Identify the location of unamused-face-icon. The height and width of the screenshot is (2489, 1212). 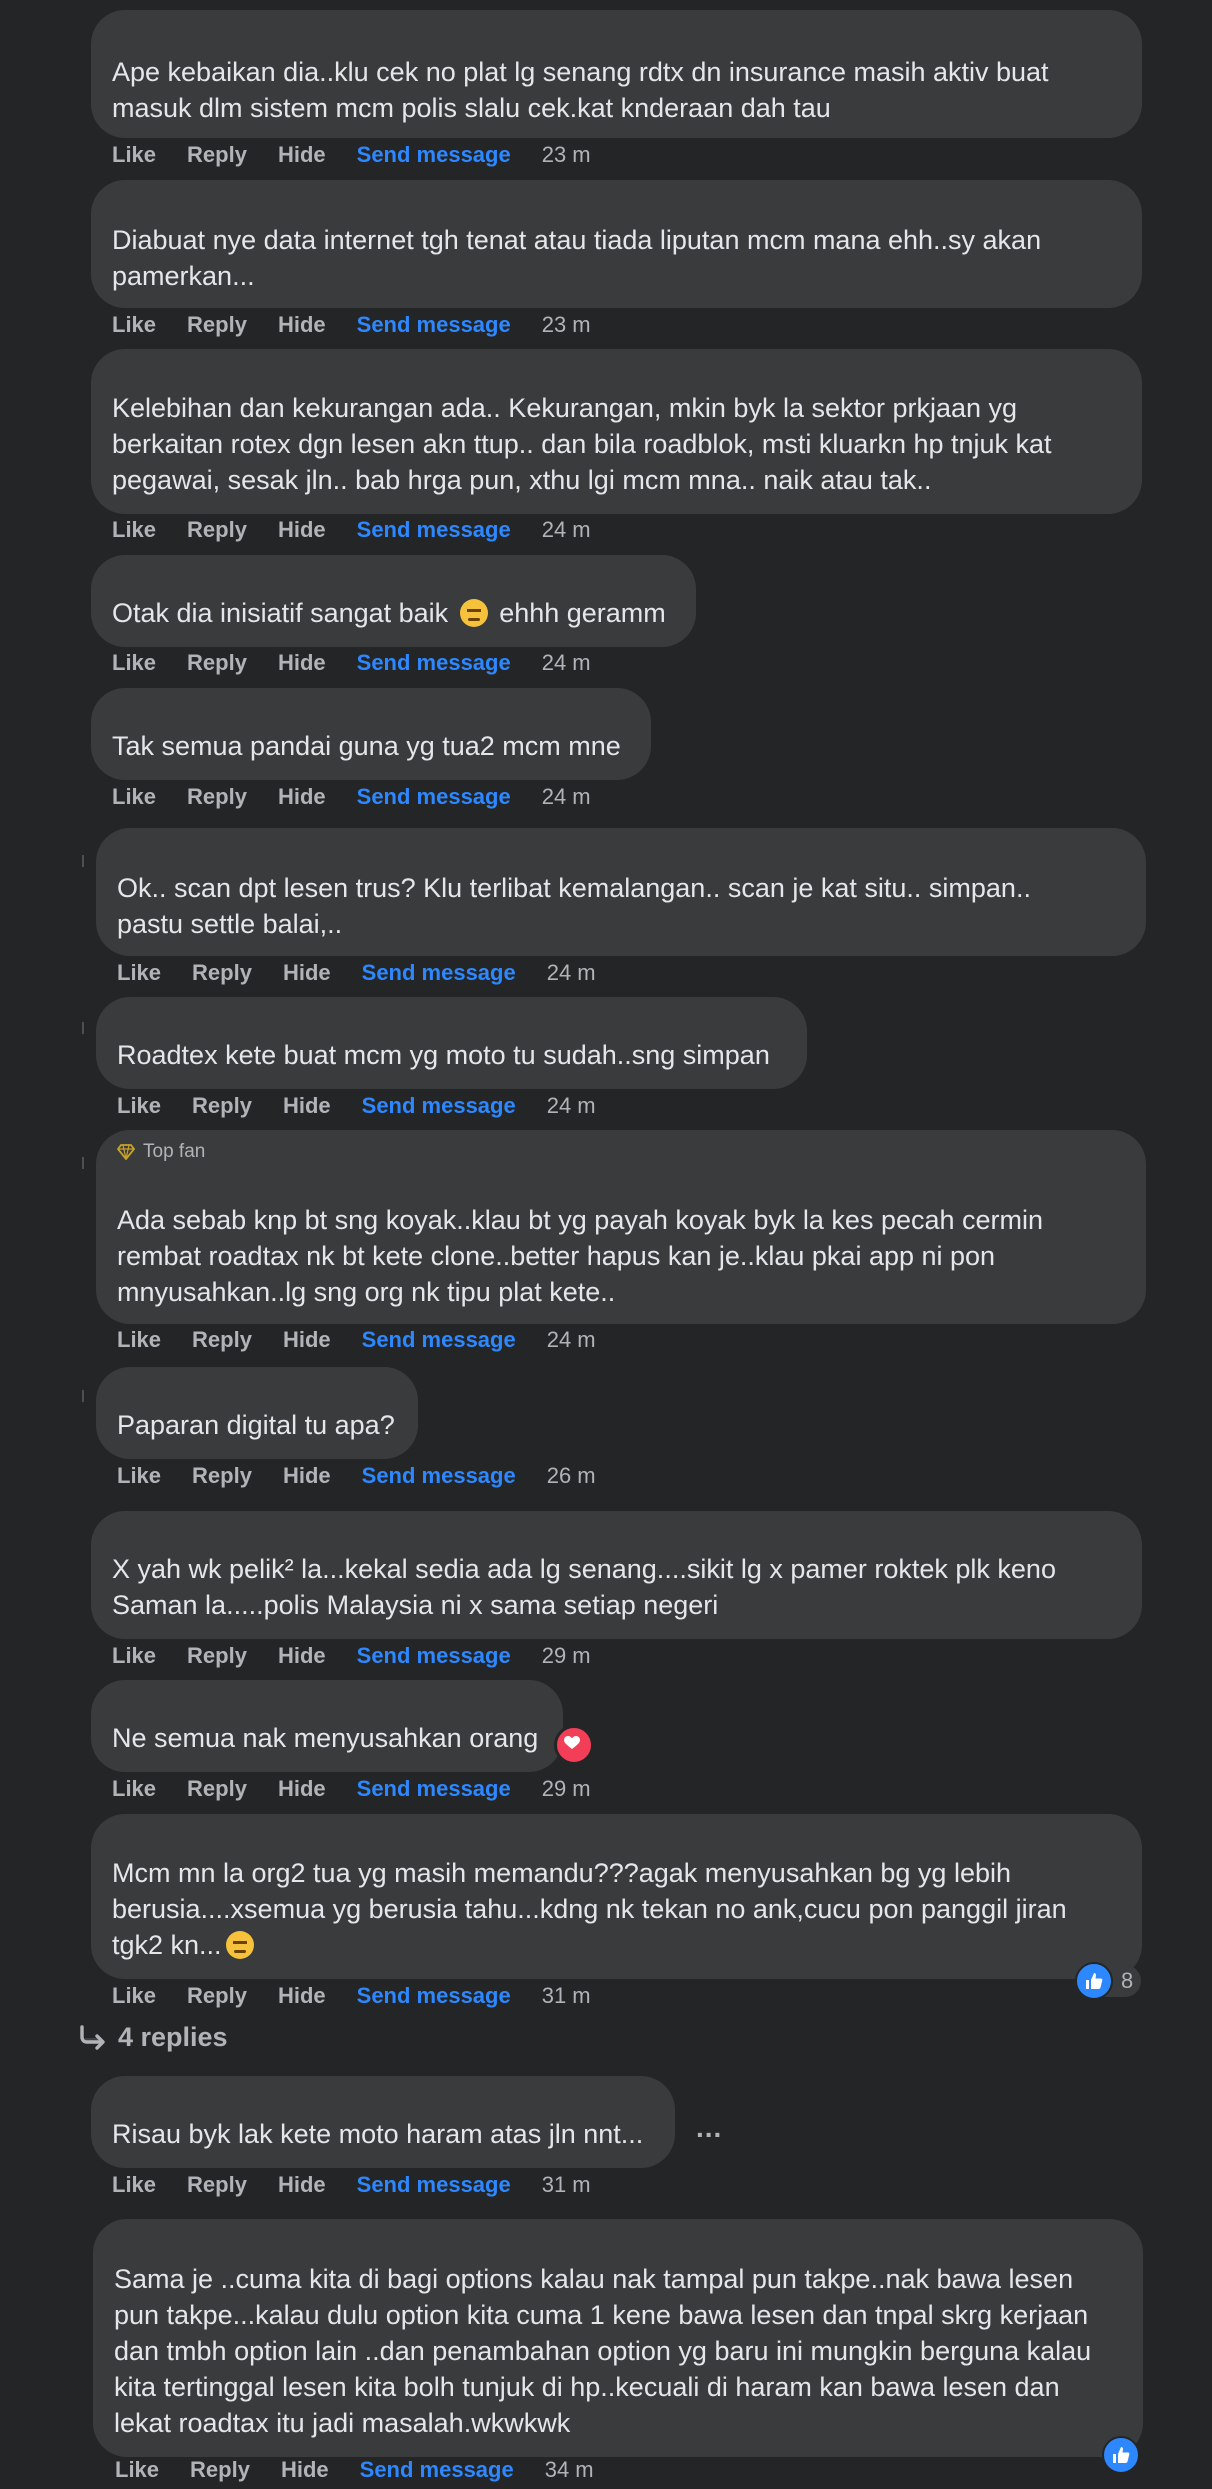
(239, 1945).